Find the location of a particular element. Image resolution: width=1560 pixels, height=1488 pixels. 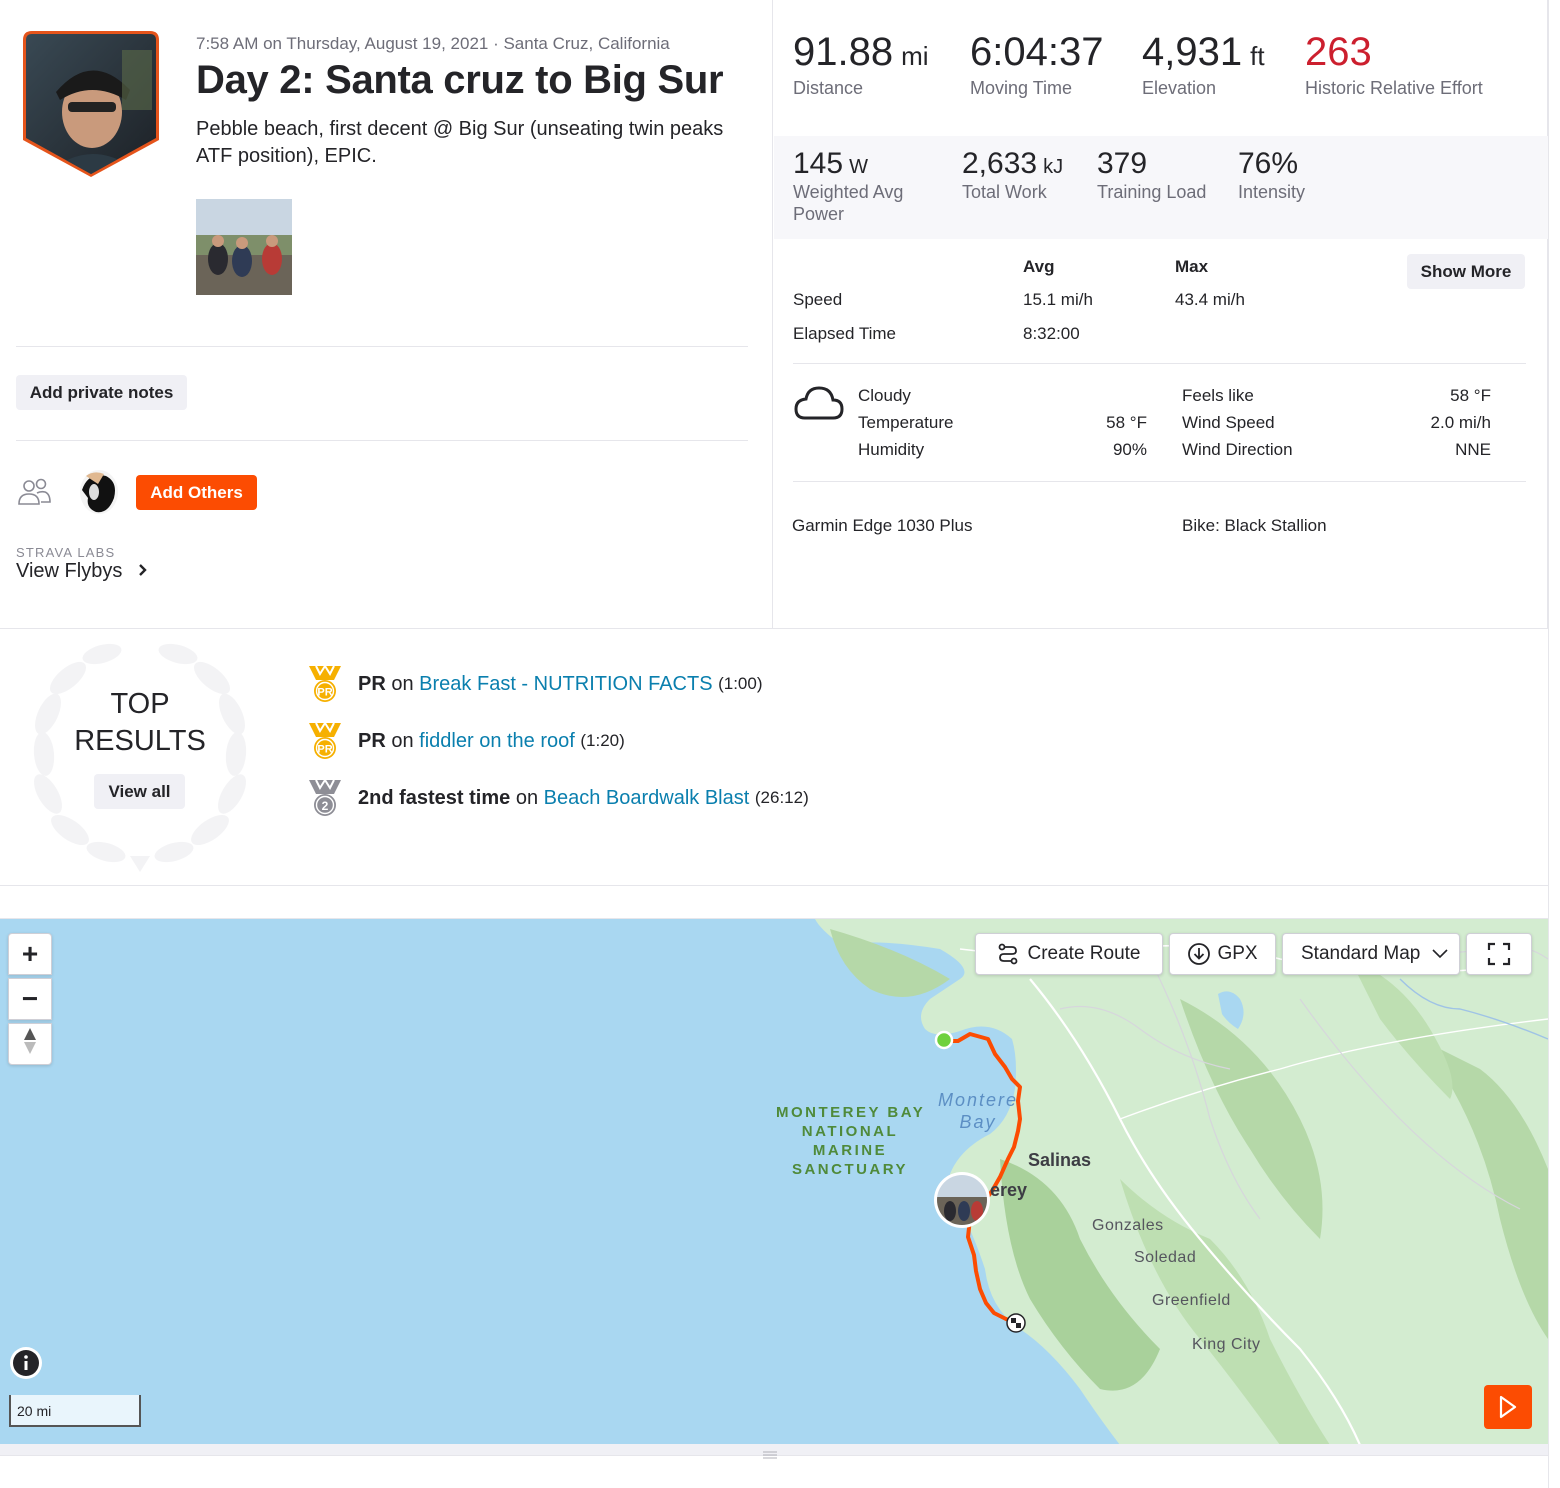

stat-value: 76% is located at coordinates (1268, 163).